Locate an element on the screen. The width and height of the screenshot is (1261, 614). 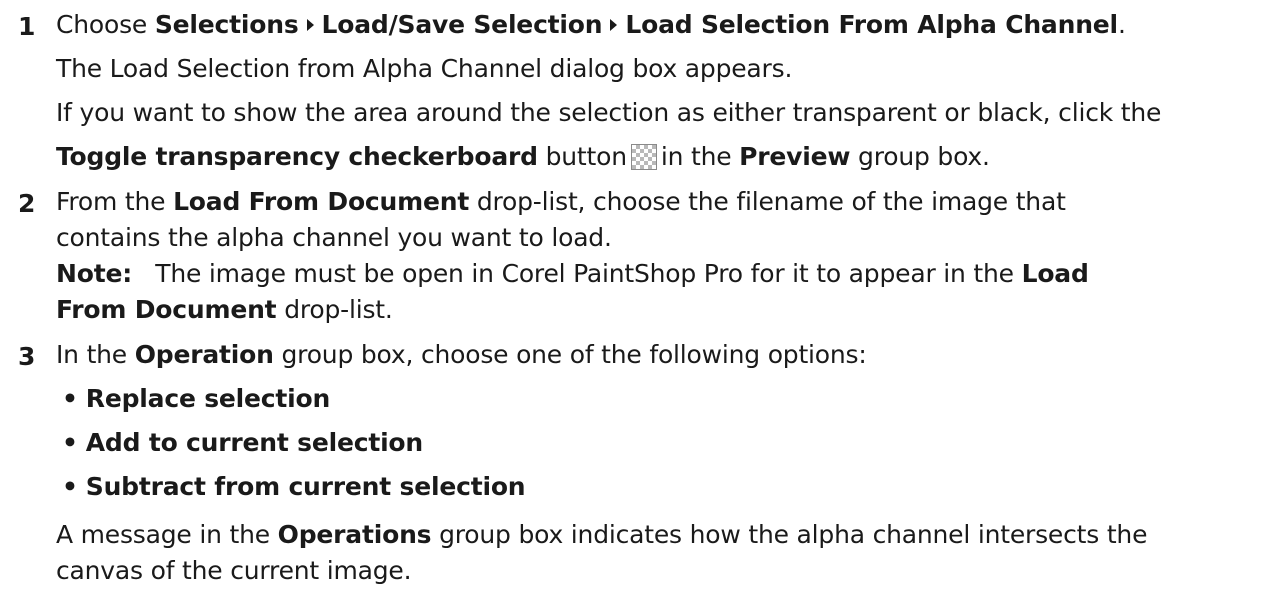
option-add-to-selection: • Add to current selection is located at coordinates (243, 442).